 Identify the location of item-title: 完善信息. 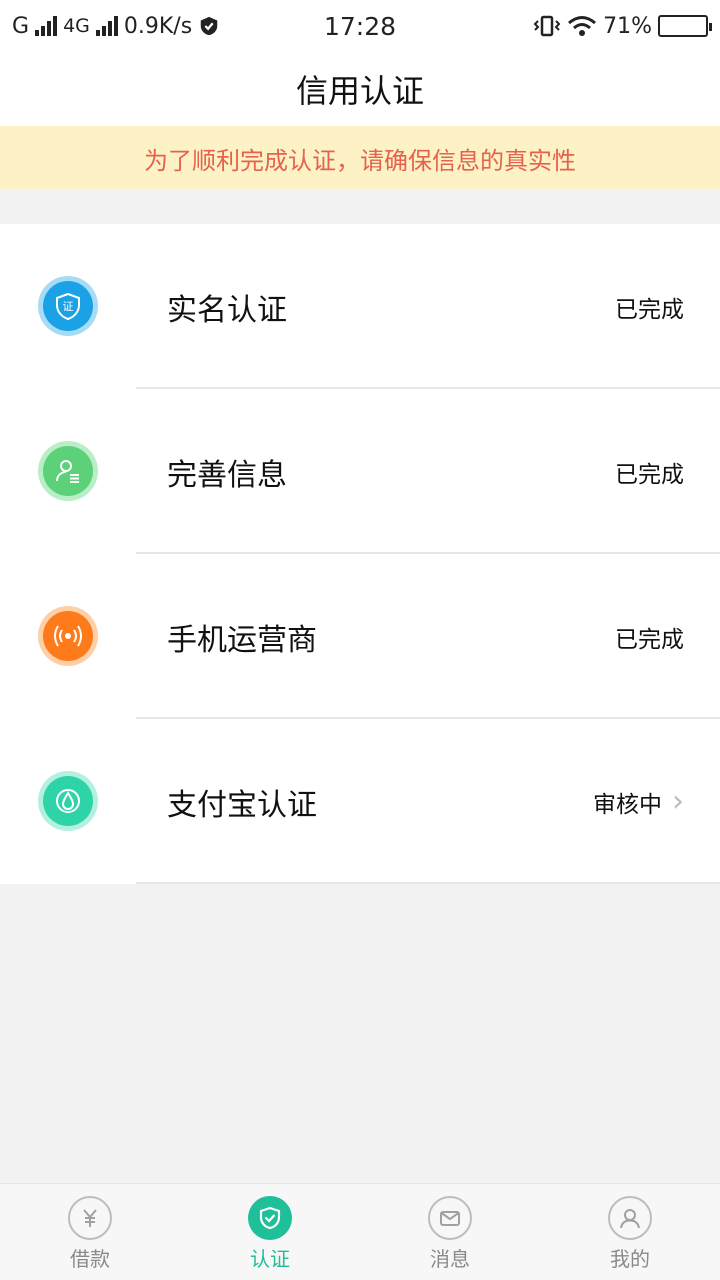
(227, 475).